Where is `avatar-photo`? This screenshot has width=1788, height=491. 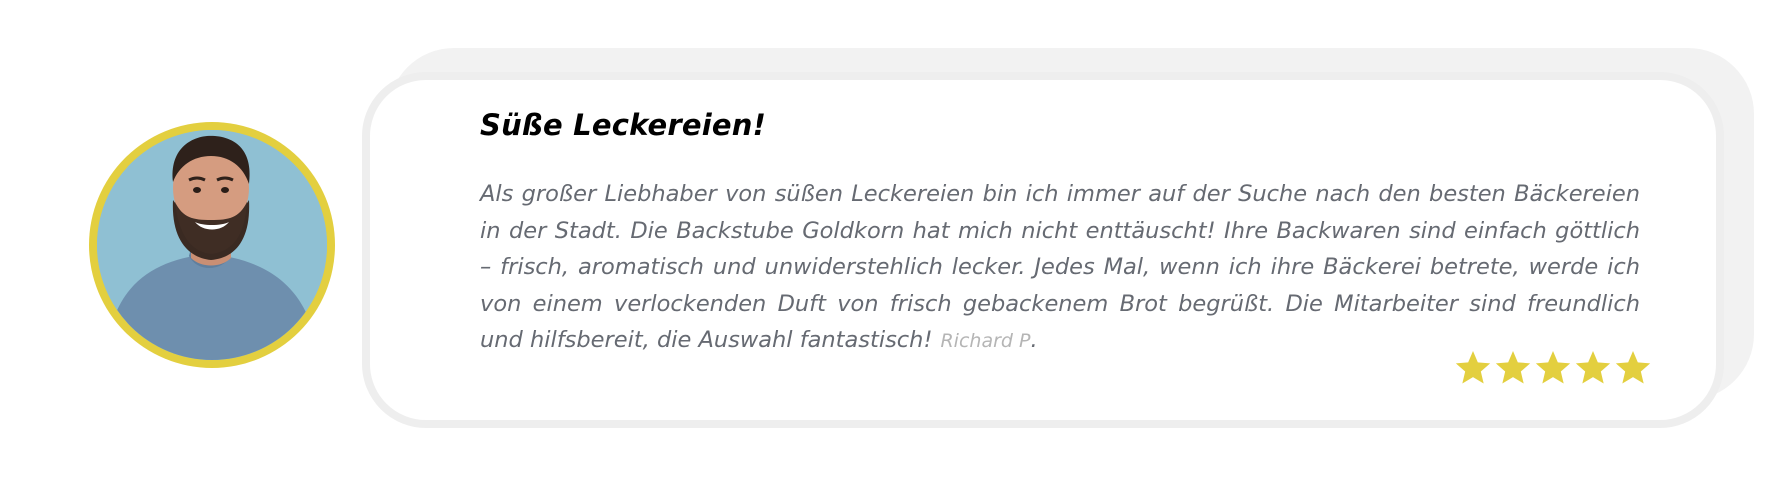
avatar-photo is located at coordinates (212, 245).